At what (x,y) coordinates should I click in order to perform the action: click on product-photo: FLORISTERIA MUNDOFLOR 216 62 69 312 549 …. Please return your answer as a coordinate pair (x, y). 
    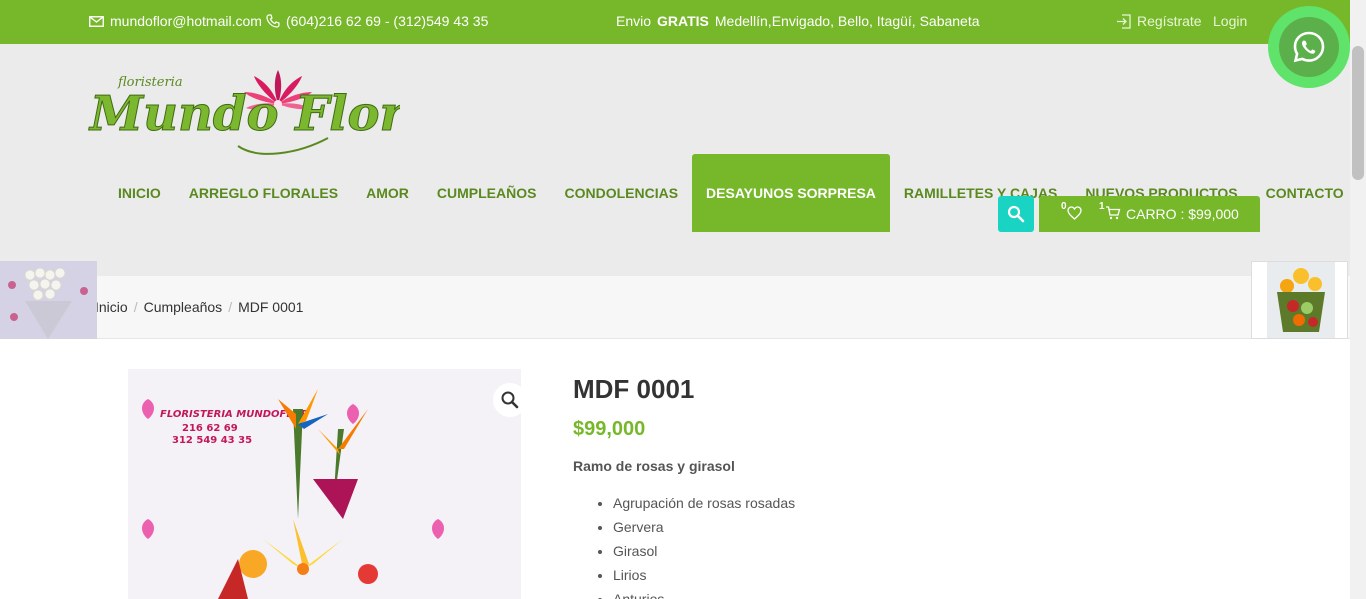
    Looking at the image, I should click on (324, 484).